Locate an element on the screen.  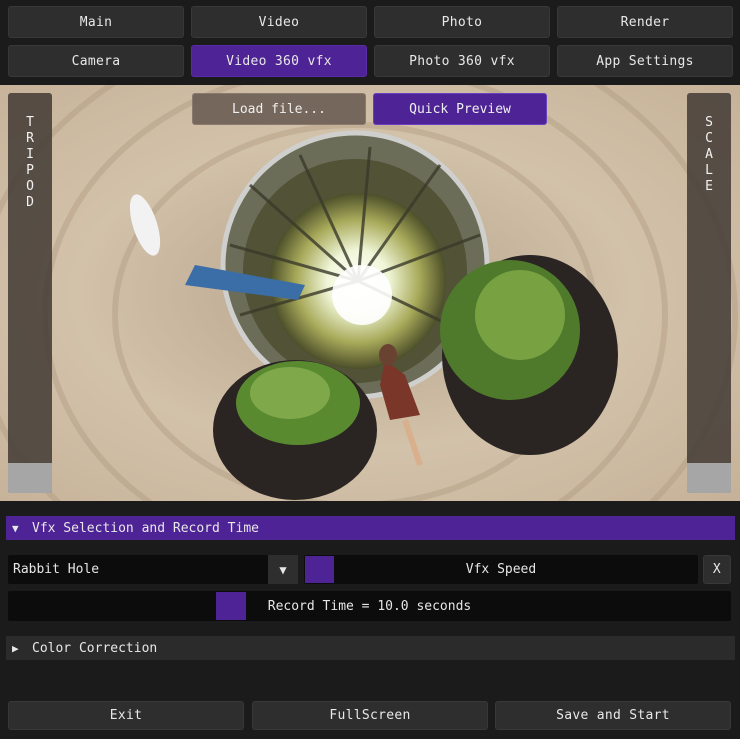
triangle-right-icon: ▶ is located at coordinates (15, 648).